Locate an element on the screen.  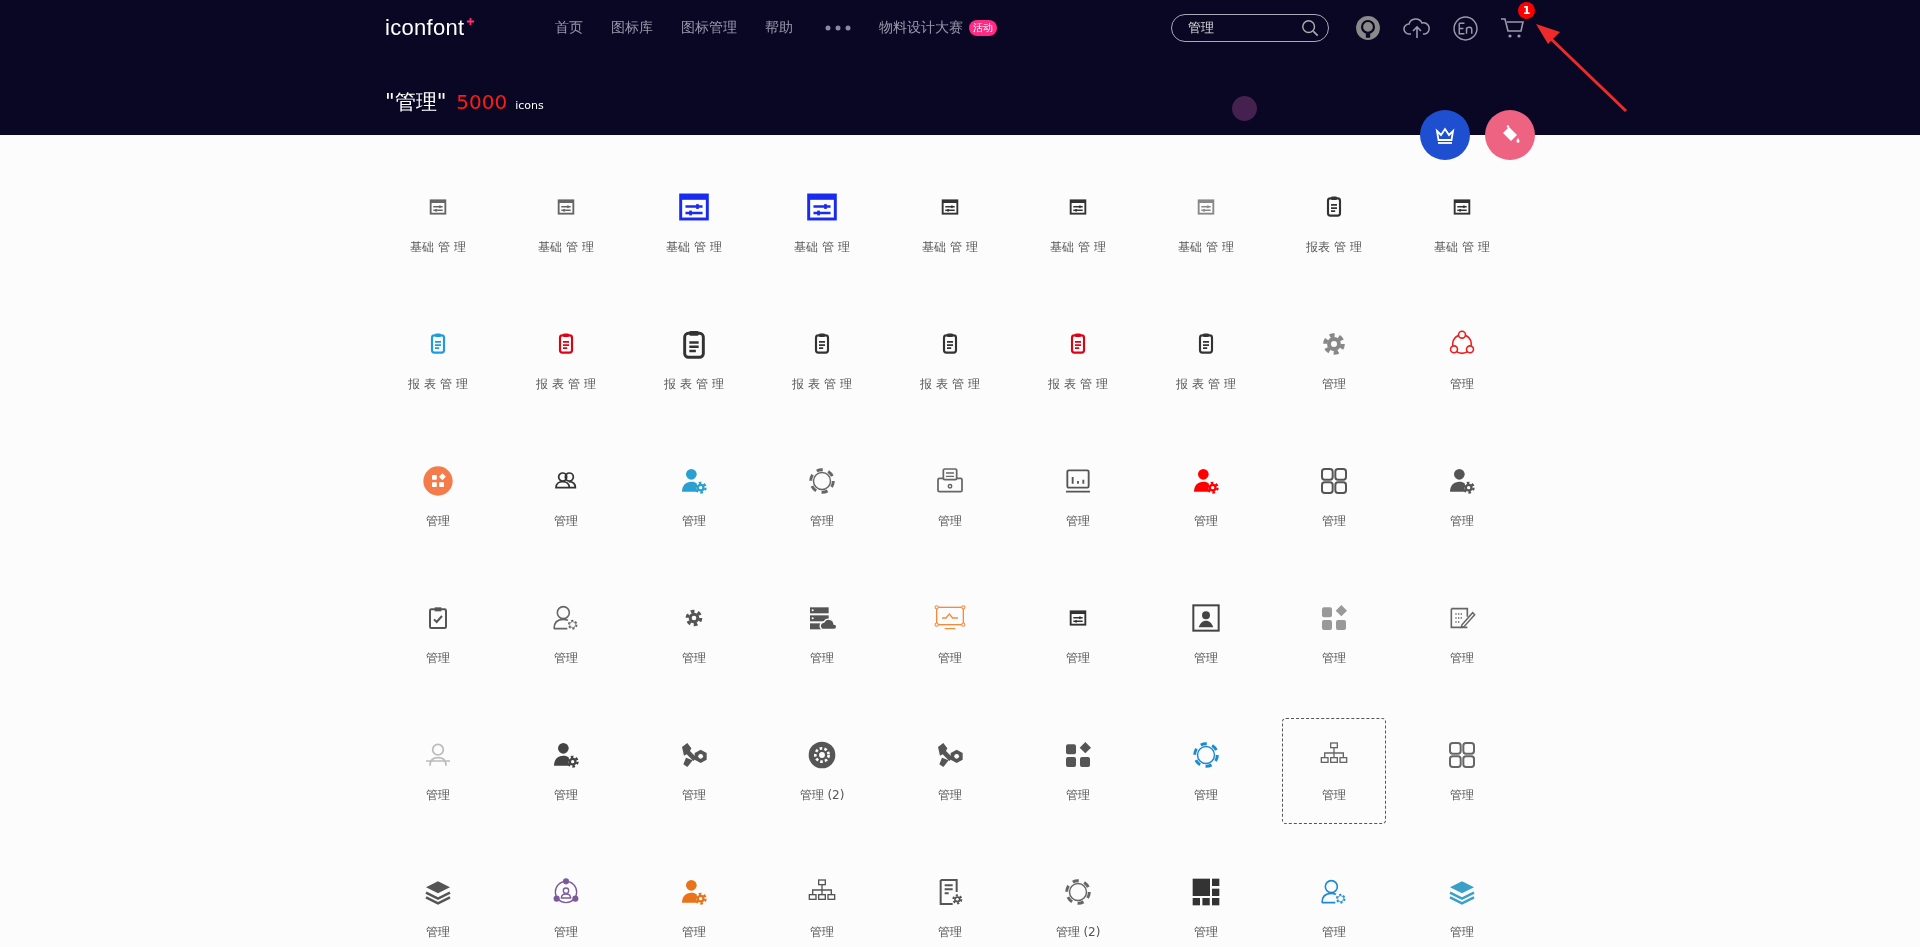
cursor-dot is located at coordinates (1244, 108).